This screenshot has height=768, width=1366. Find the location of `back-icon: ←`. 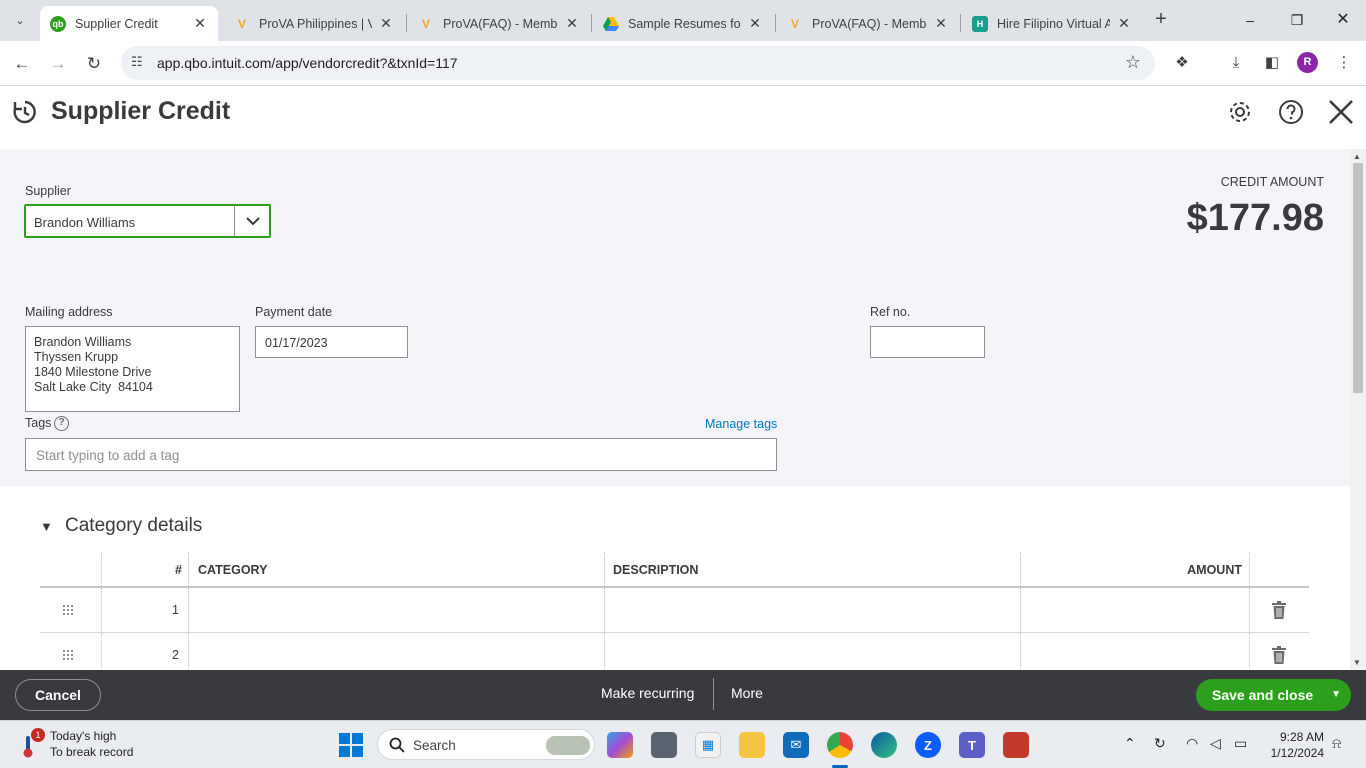

back-icon: ← is located at coordinates (22, 64).